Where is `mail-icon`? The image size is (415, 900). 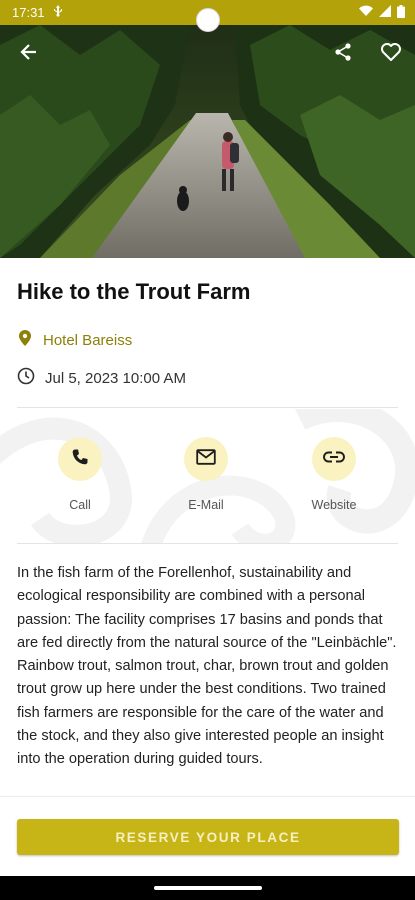
mail-icon is located at coordinates (206, 459).